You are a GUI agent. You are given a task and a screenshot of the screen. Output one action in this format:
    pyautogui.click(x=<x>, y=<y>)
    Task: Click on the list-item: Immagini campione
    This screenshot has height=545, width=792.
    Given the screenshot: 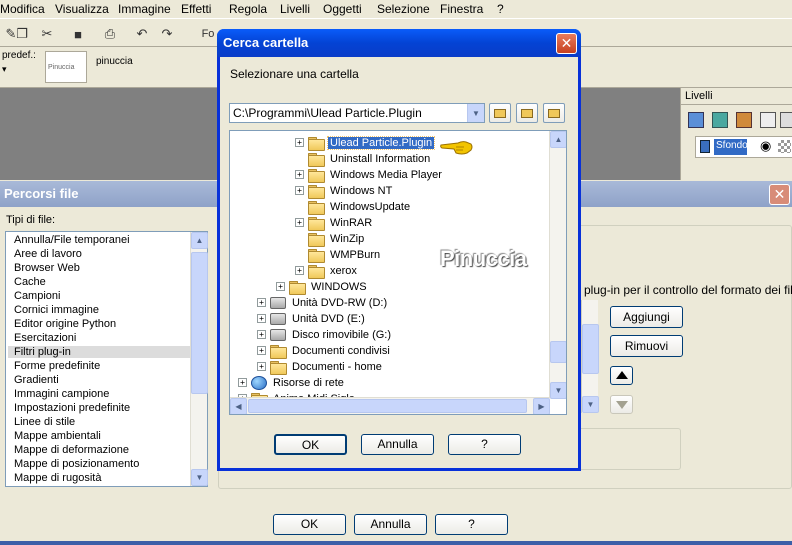 What is the action you would take?
    pyautogui.click(x=61, y=394)
    